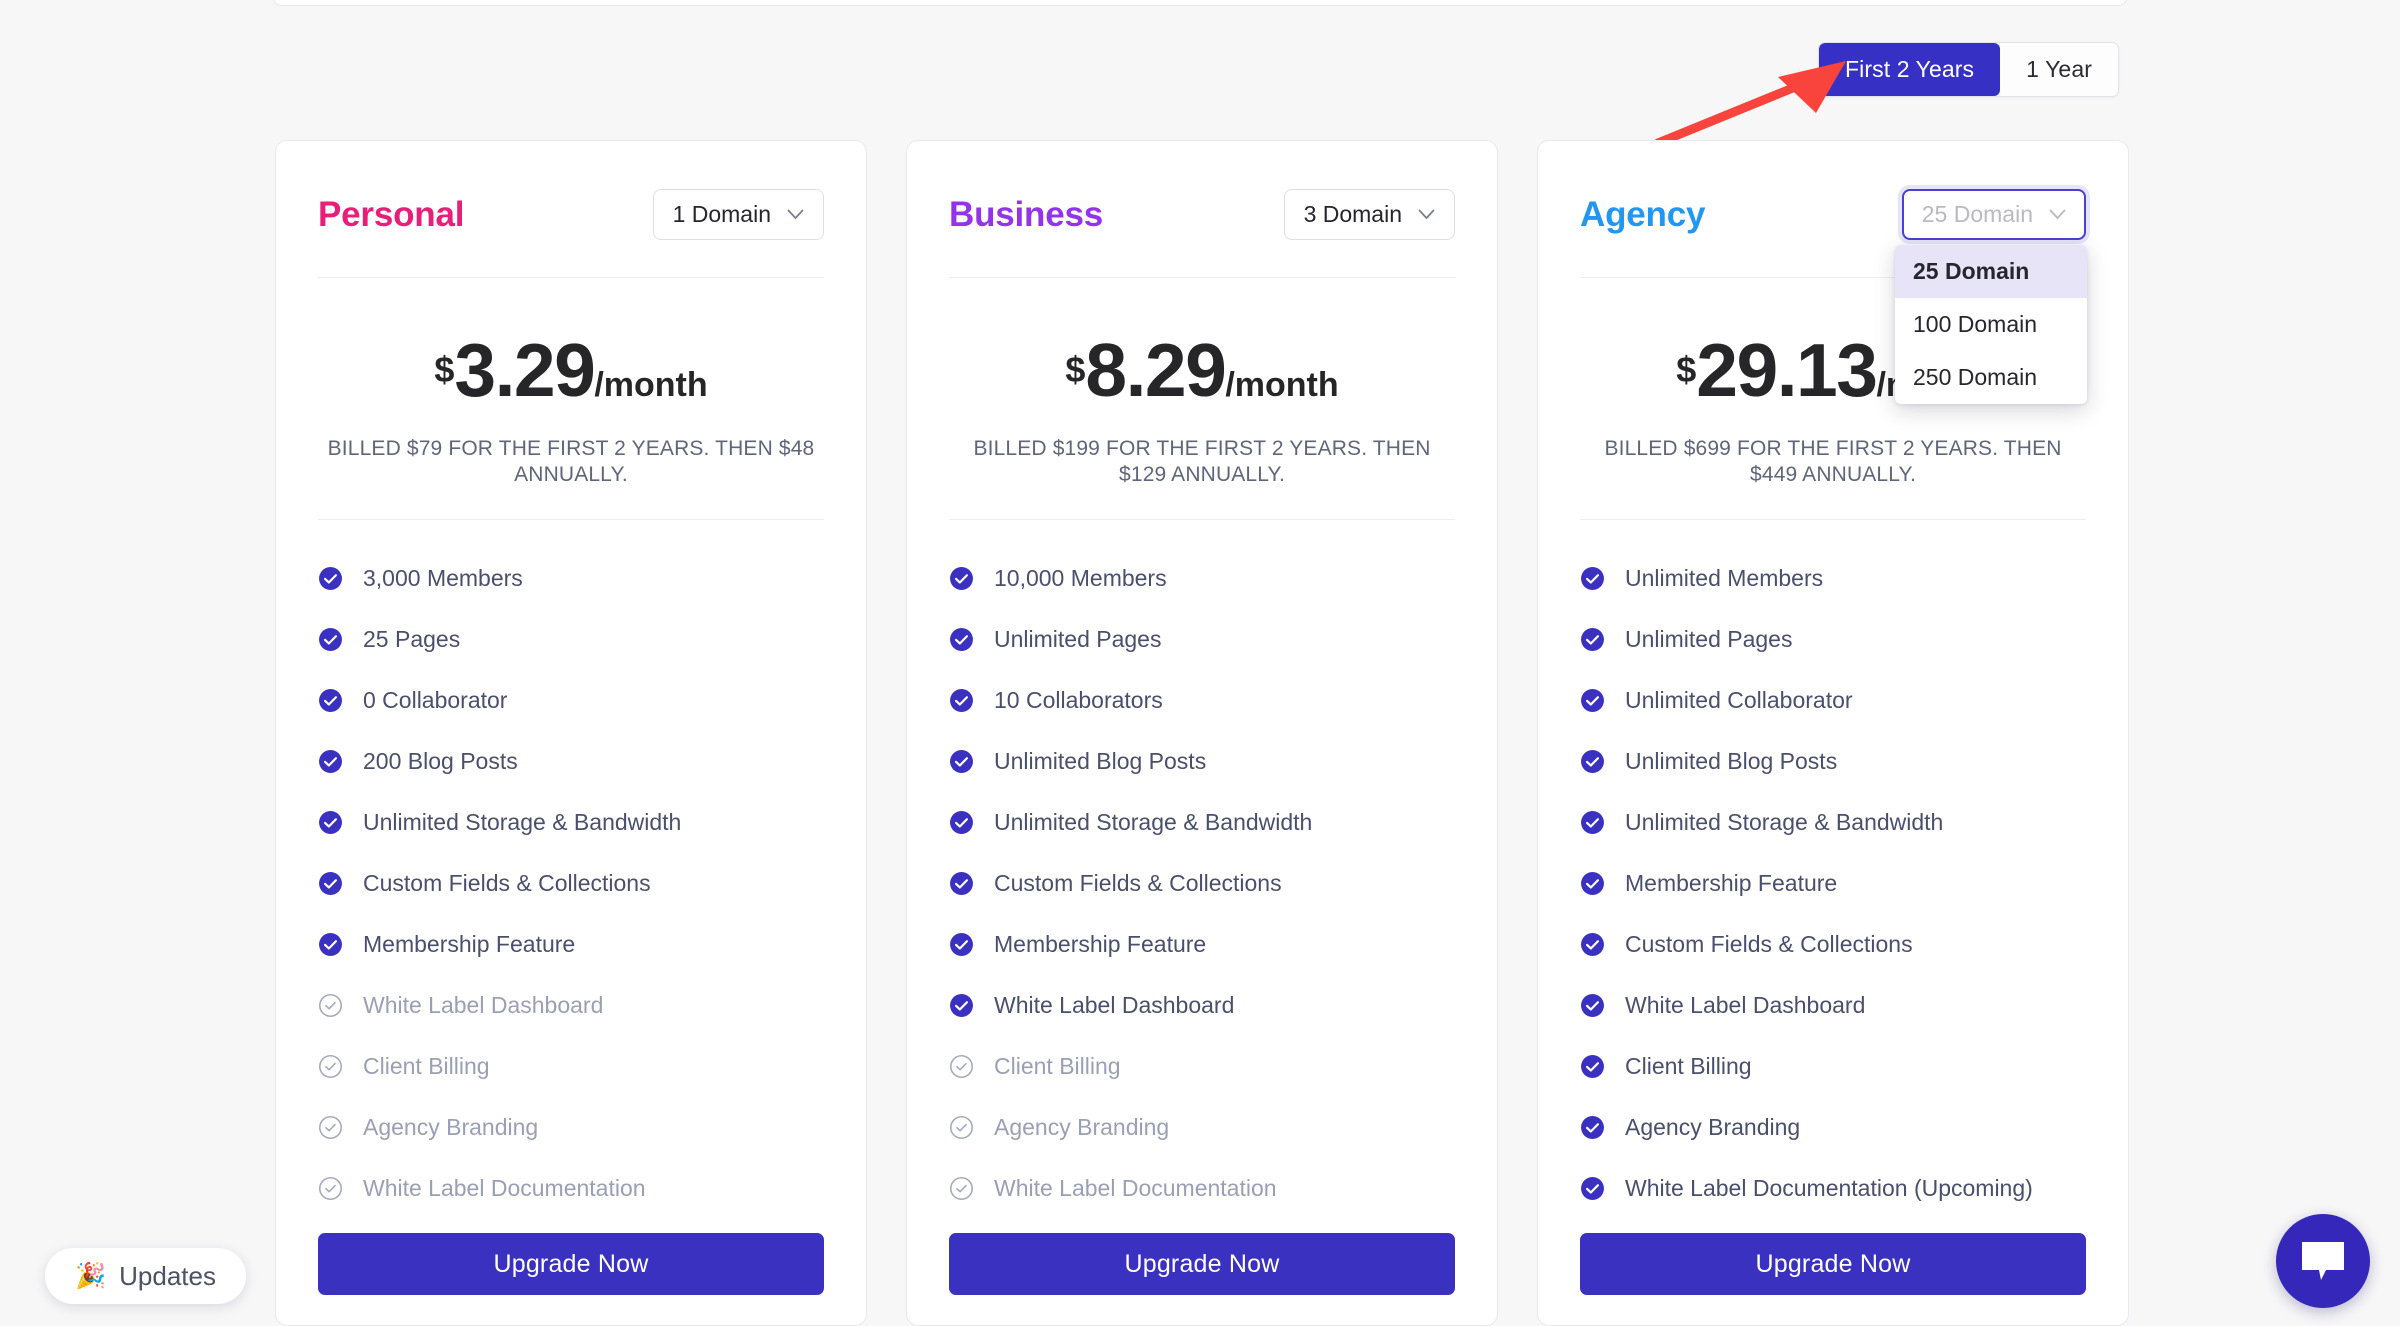 The height and width of the screenshot is (1326, 2400). I want to click on domain-option-25: 25 Domain, so click(1991, 271).